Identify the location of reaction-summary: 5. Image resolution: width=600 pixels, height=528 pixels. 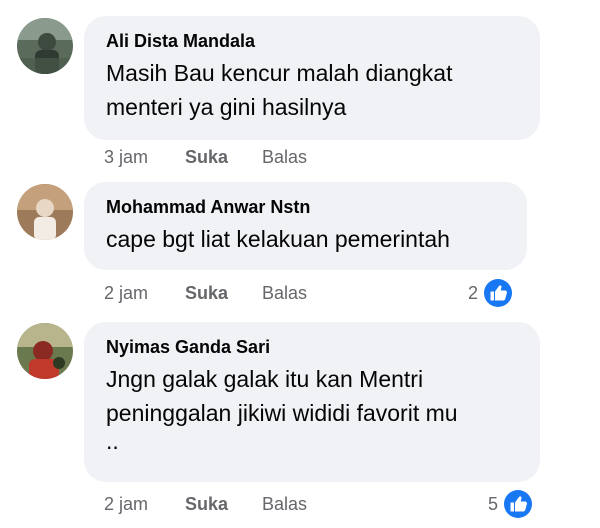
(511, 504).